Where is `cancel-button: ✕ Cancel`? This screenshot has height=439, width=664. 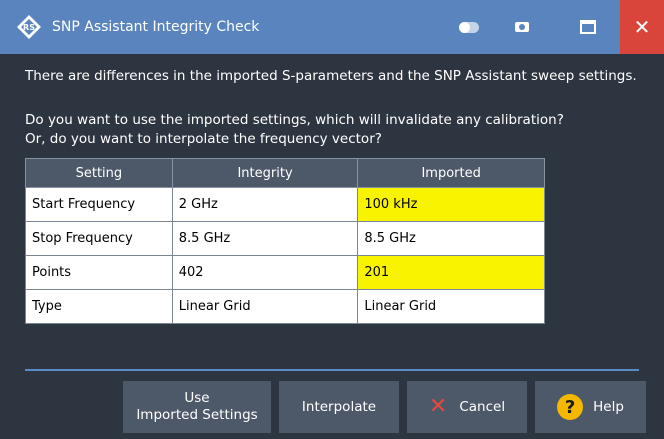 cancel-button: ✕ Cancel is located at coordinates (467, 407).